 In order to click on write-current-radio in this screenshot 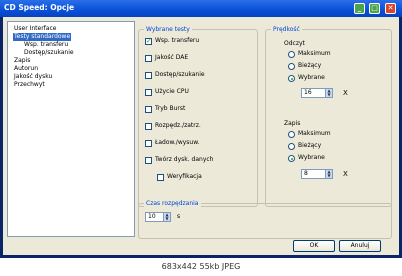, I will do `click(291, 146)`.